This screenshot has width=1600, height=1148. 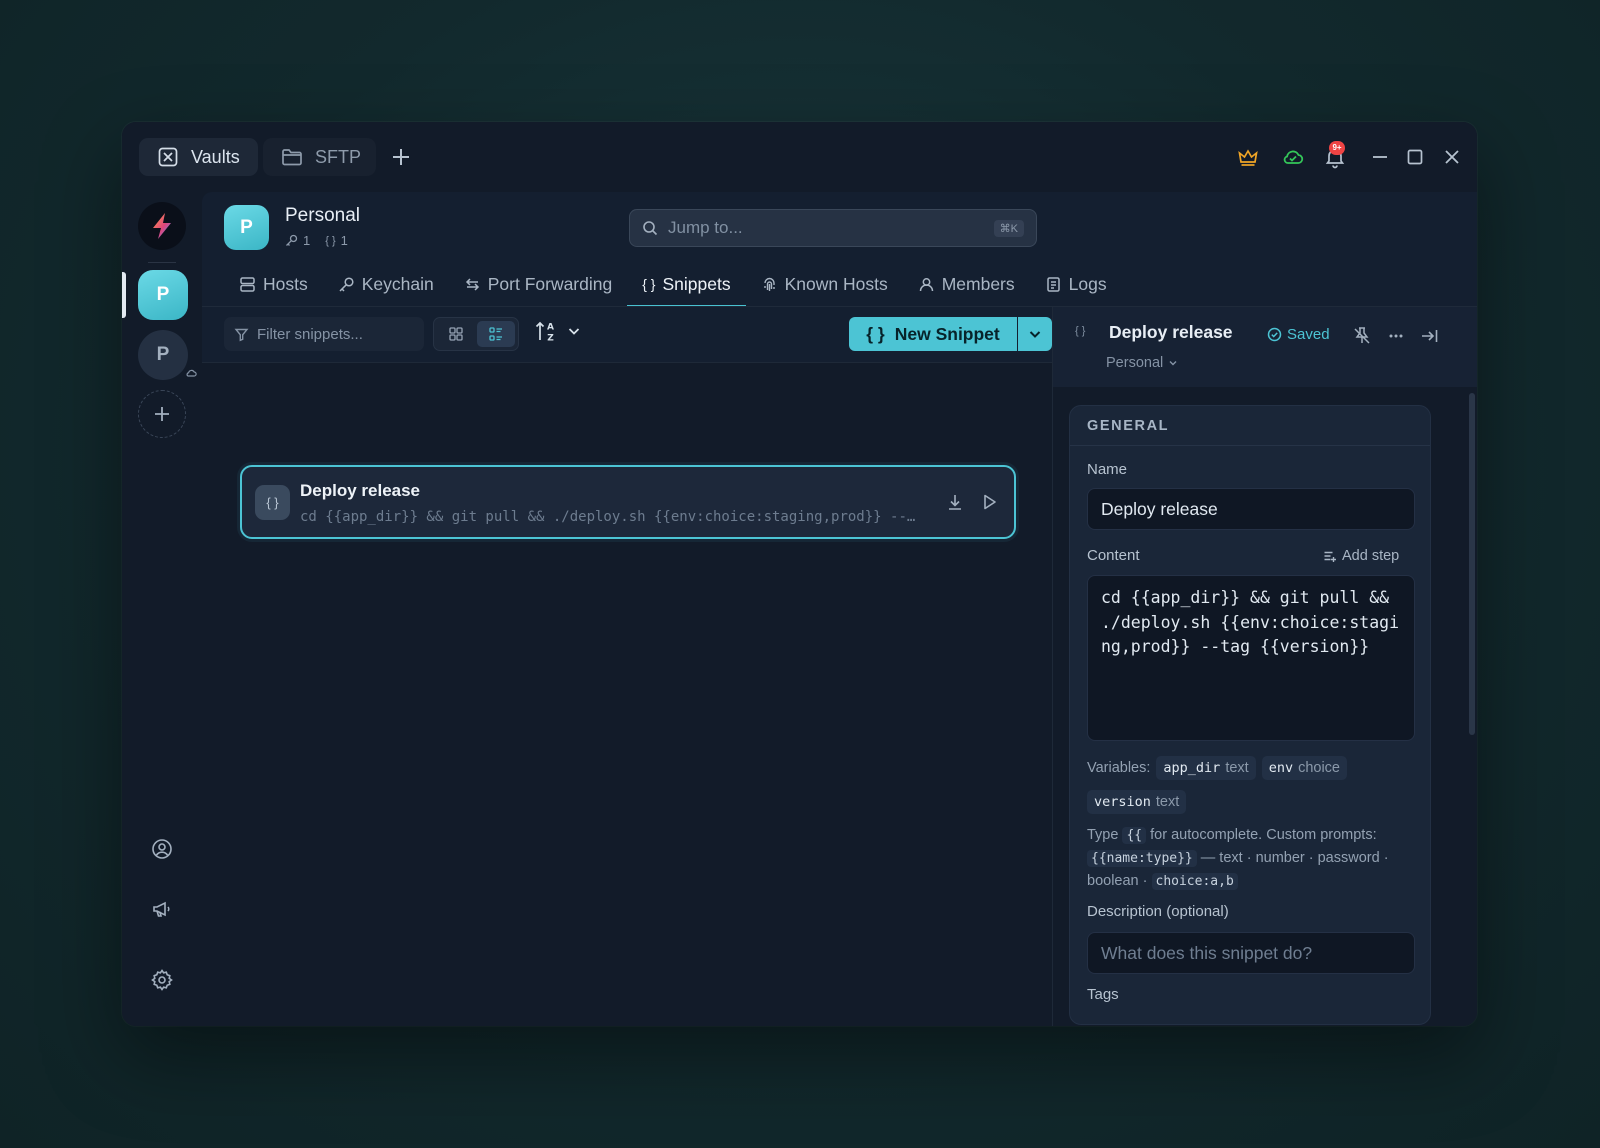 What do you see at coordinates (1430, 336) in the screenshot?
I see `collapse-panel-icon` at bounding box center [1430, 336].